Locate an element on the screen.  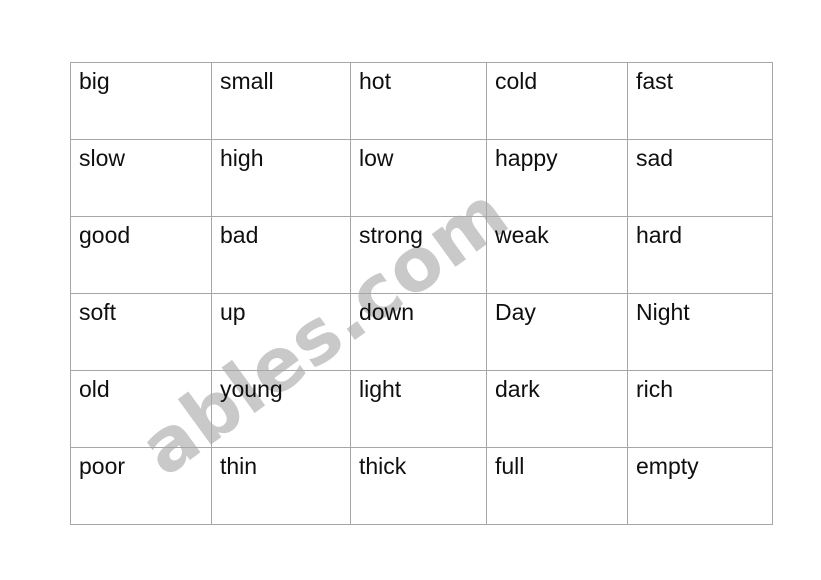
word-cell: thin is located at coordinates (281, 486).